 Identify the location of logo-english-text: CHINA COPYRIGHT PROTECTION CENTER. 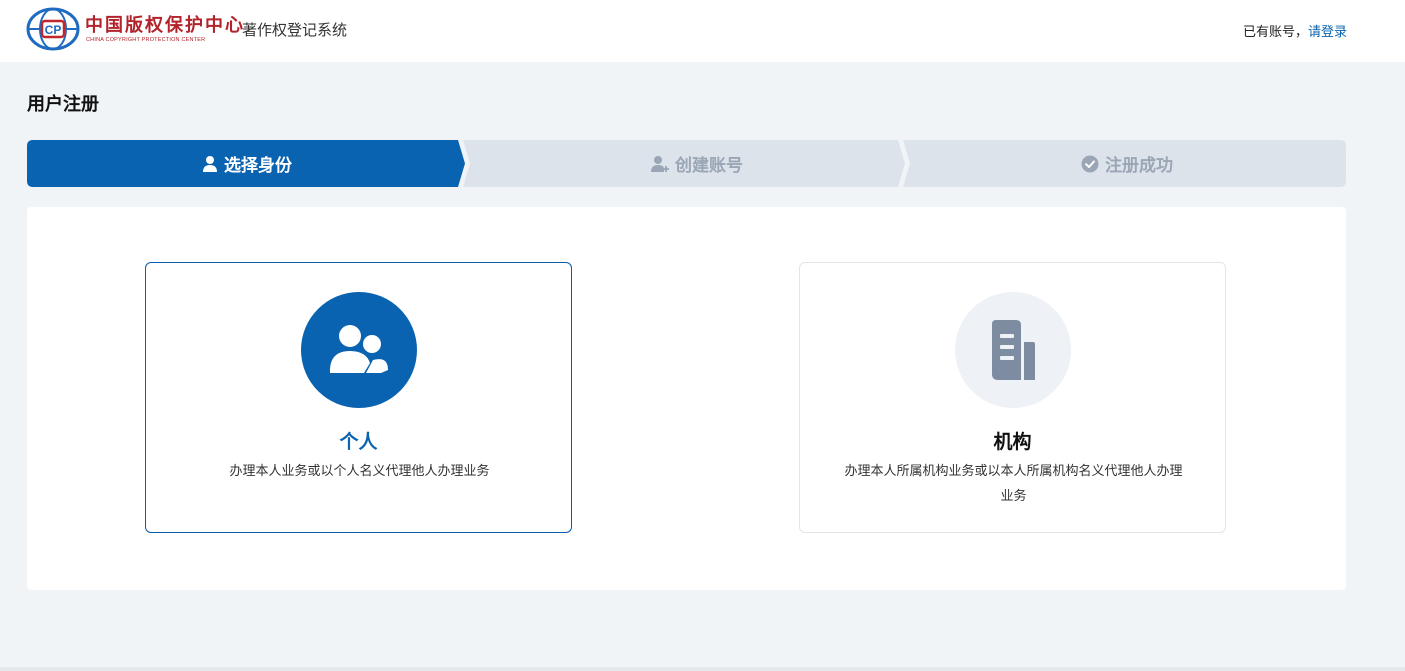
(146, 40).